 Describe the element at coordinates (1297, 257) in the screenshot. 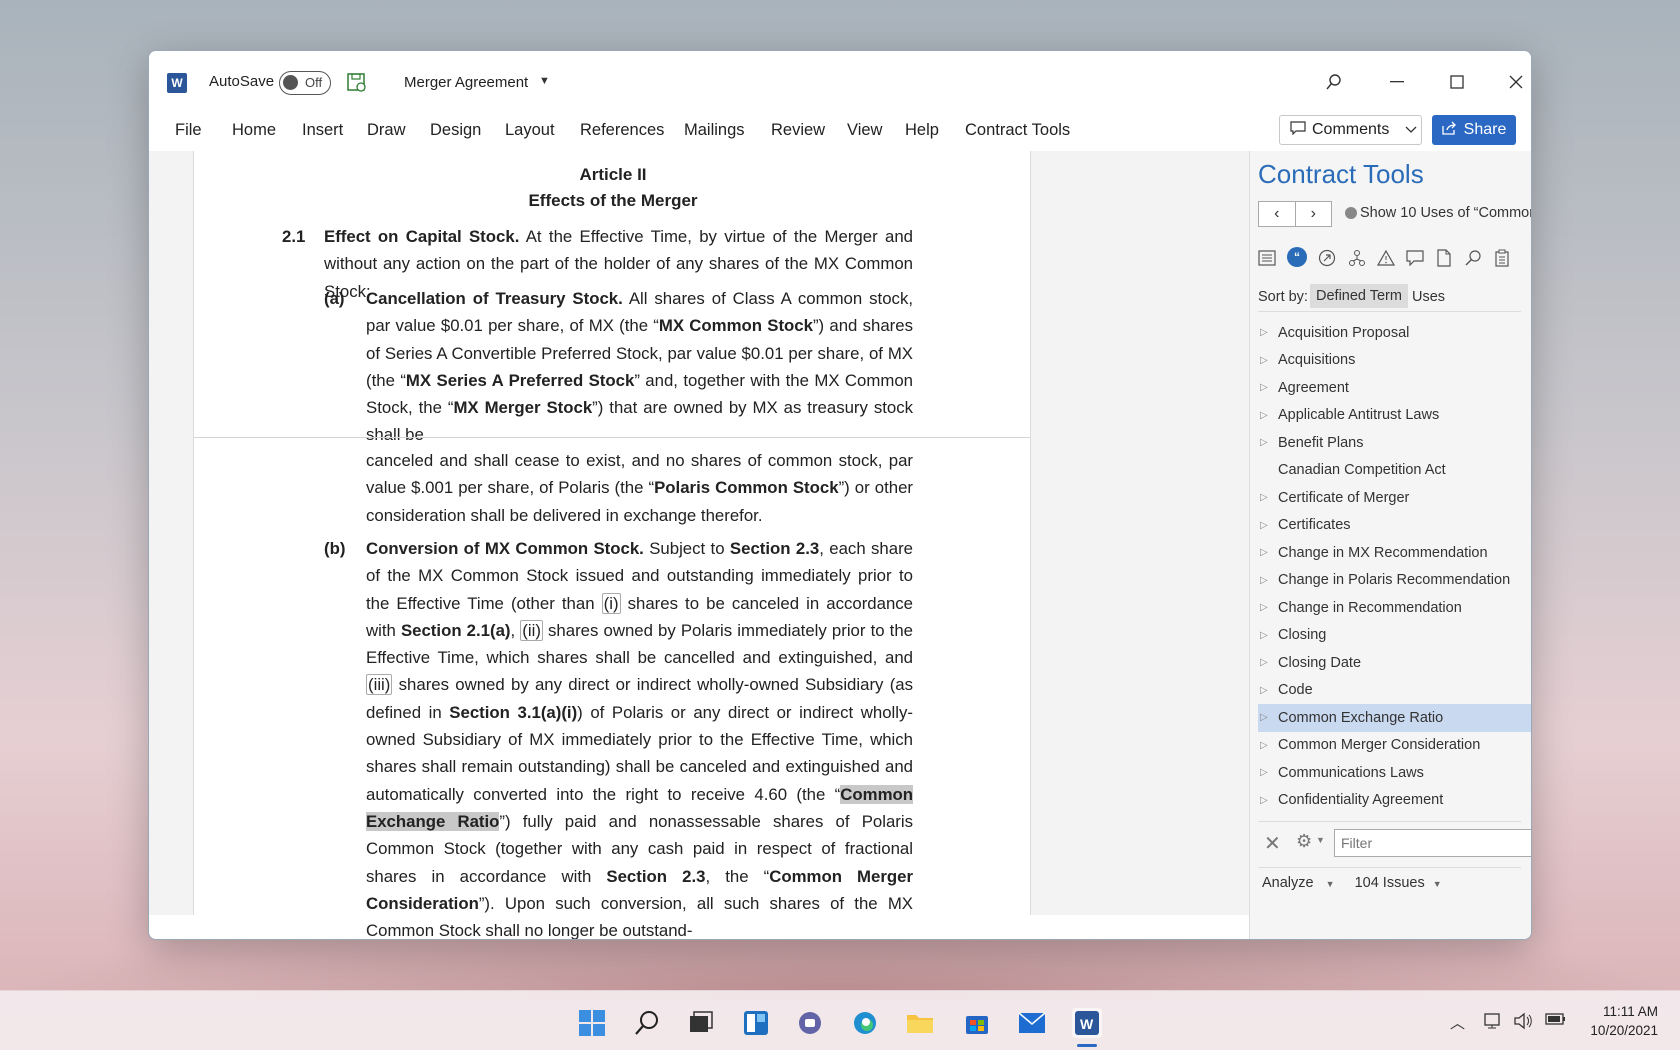

I see `defined-terms-icon: “` at that location.